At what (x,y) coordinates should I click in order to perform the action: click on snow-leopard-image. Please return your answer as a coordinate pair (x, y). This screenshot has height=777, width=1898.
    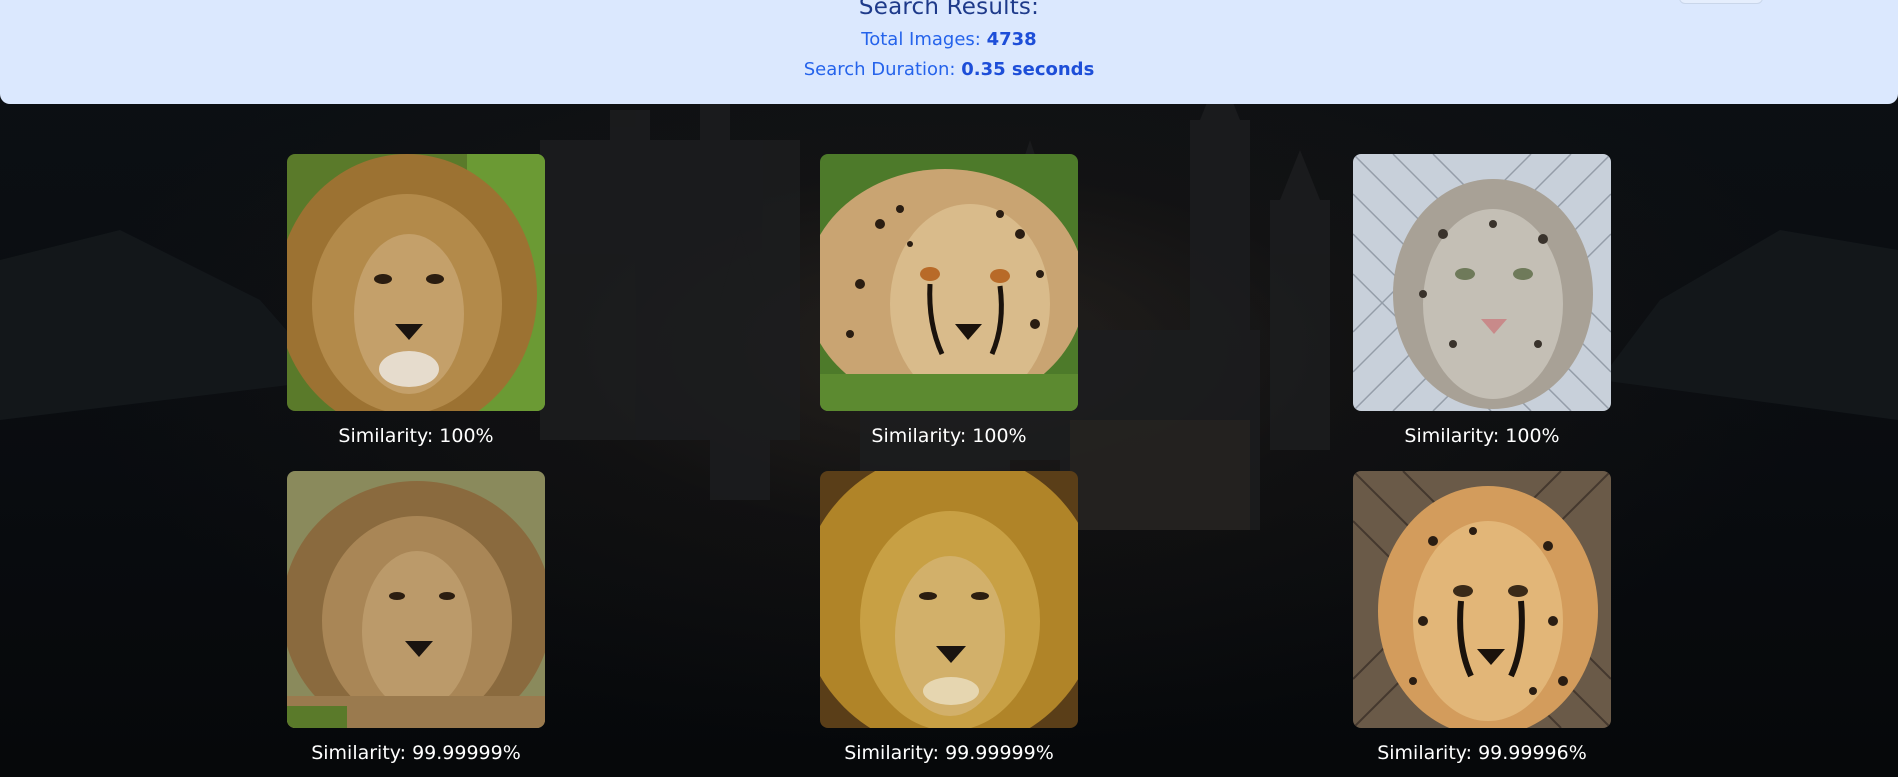
    Looking at the image, I should click on (1482, 282).